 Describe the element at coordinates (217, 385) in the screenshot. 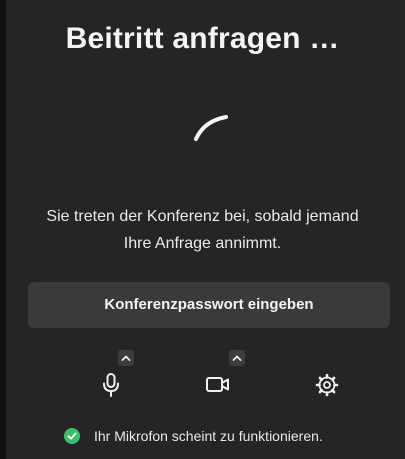

I see `camera-icon` at that location.